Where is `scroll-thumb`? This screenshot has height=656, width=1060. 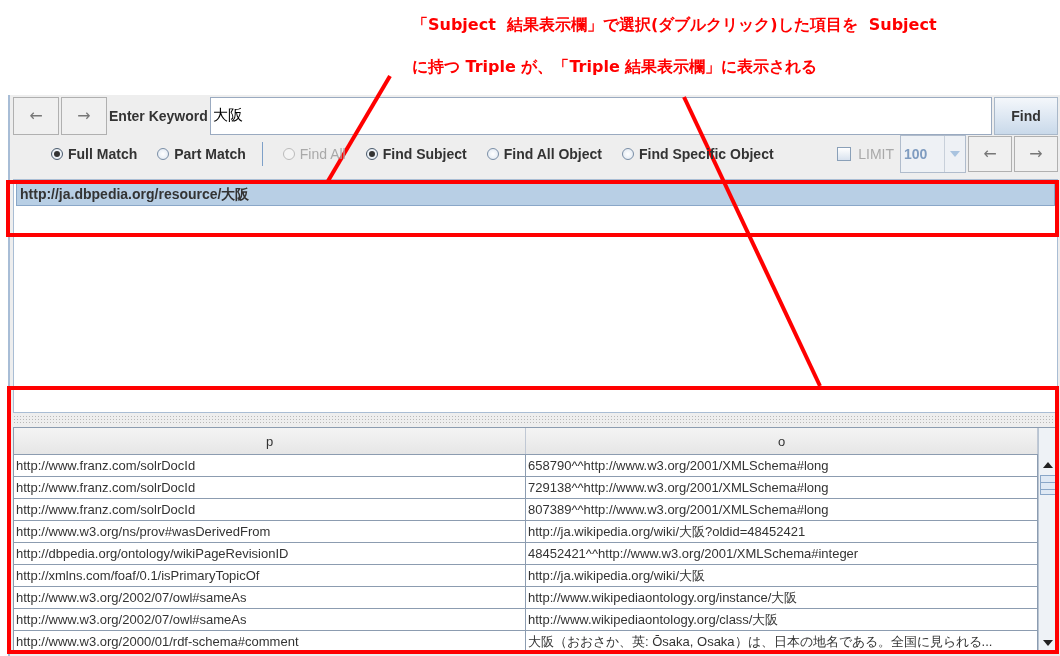
scroll-thumb is located at coordinates (1048, 485).